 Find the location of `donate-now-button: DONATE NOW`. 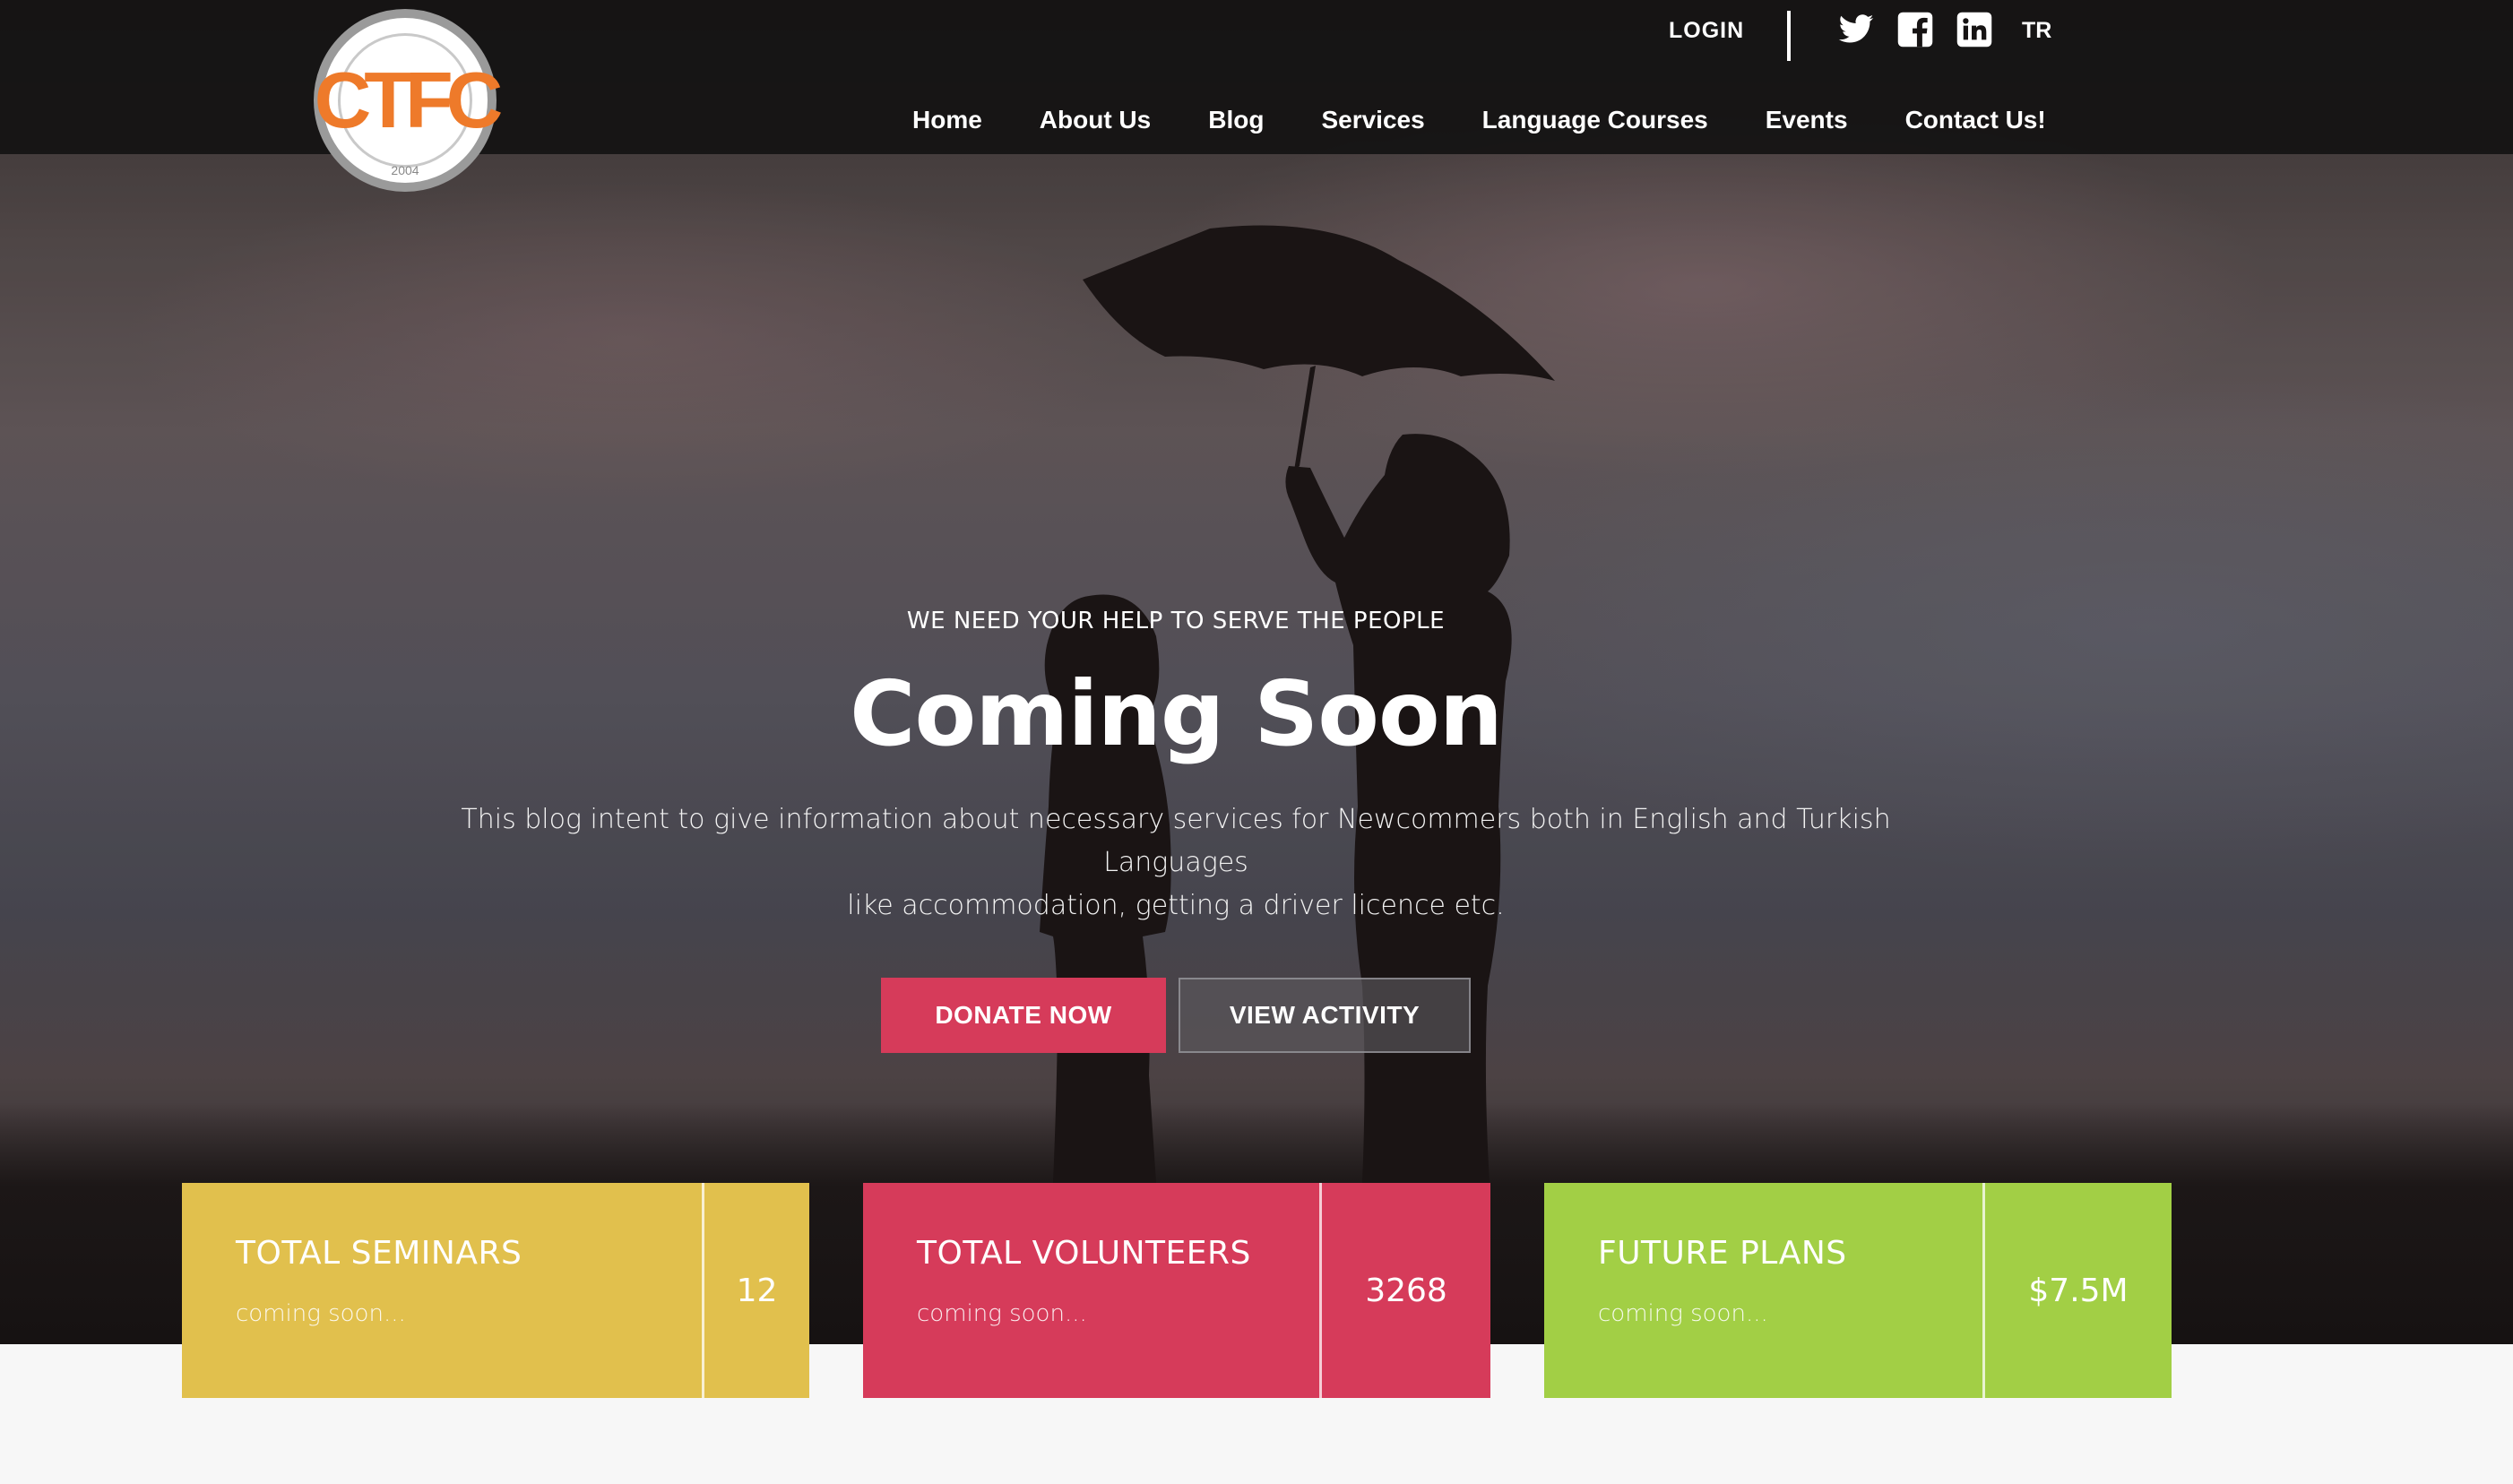

donate-now-button: DONATE NOW is located at coordinates (1024, 1015).